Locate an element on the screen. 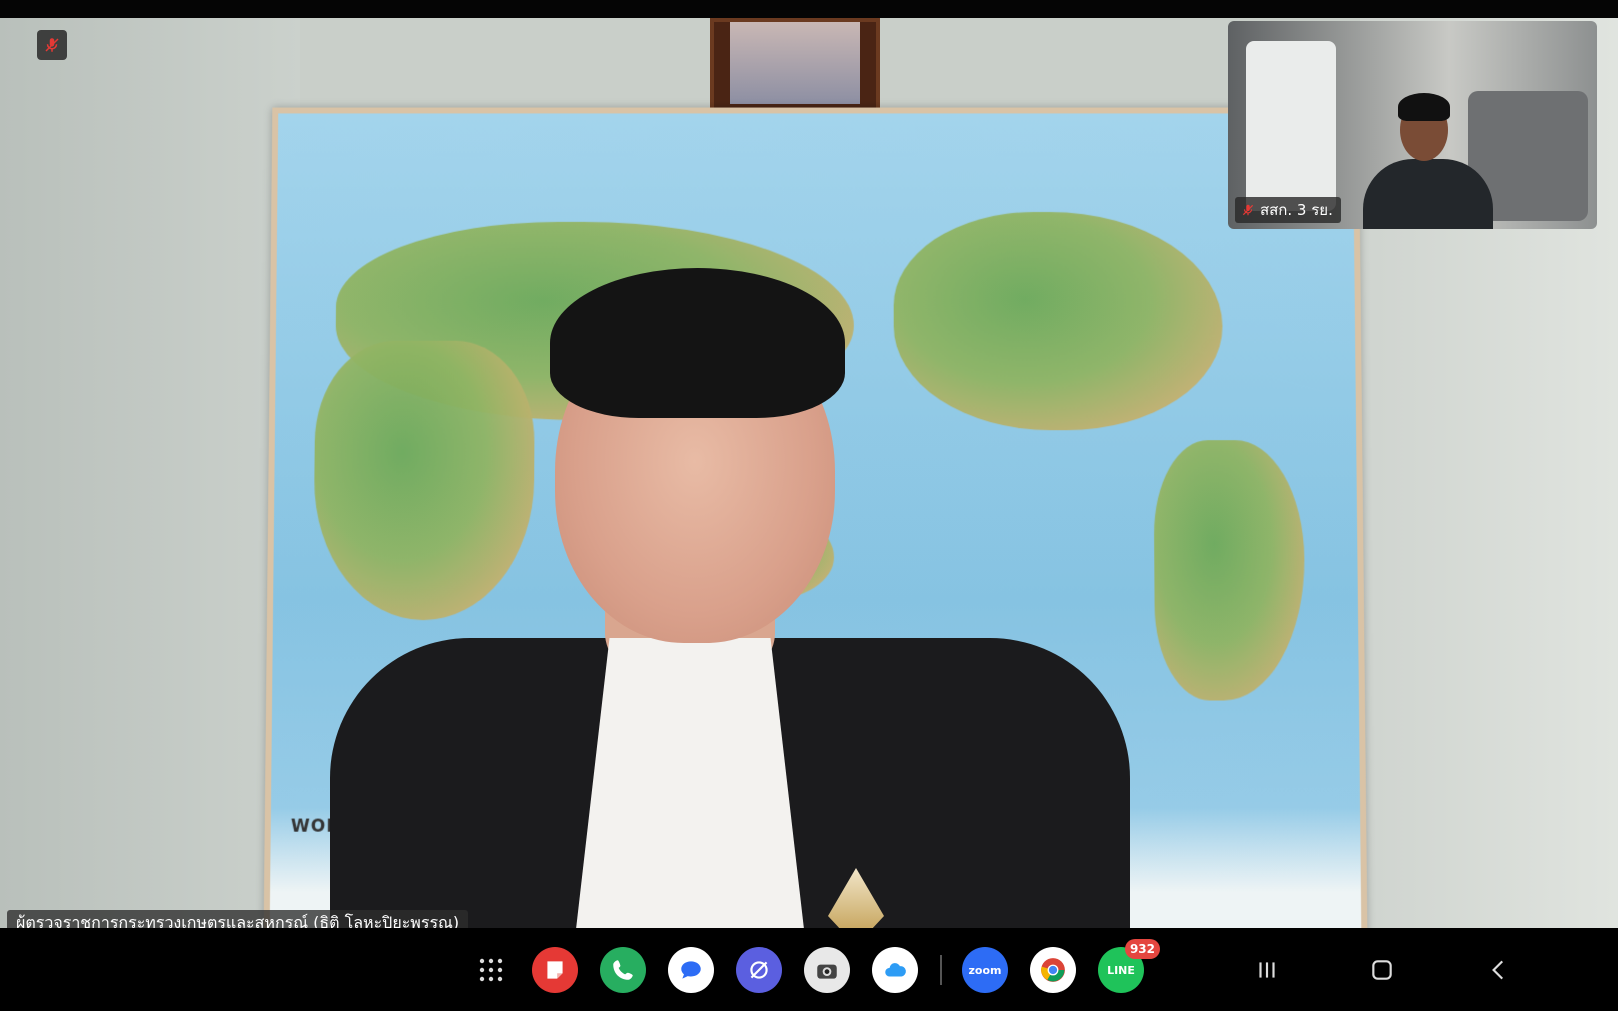 Image resolution: width=1618 pixels, height=1011 pixels. app-dock: zoom LINE 932 is located at coordinates (817, 966).